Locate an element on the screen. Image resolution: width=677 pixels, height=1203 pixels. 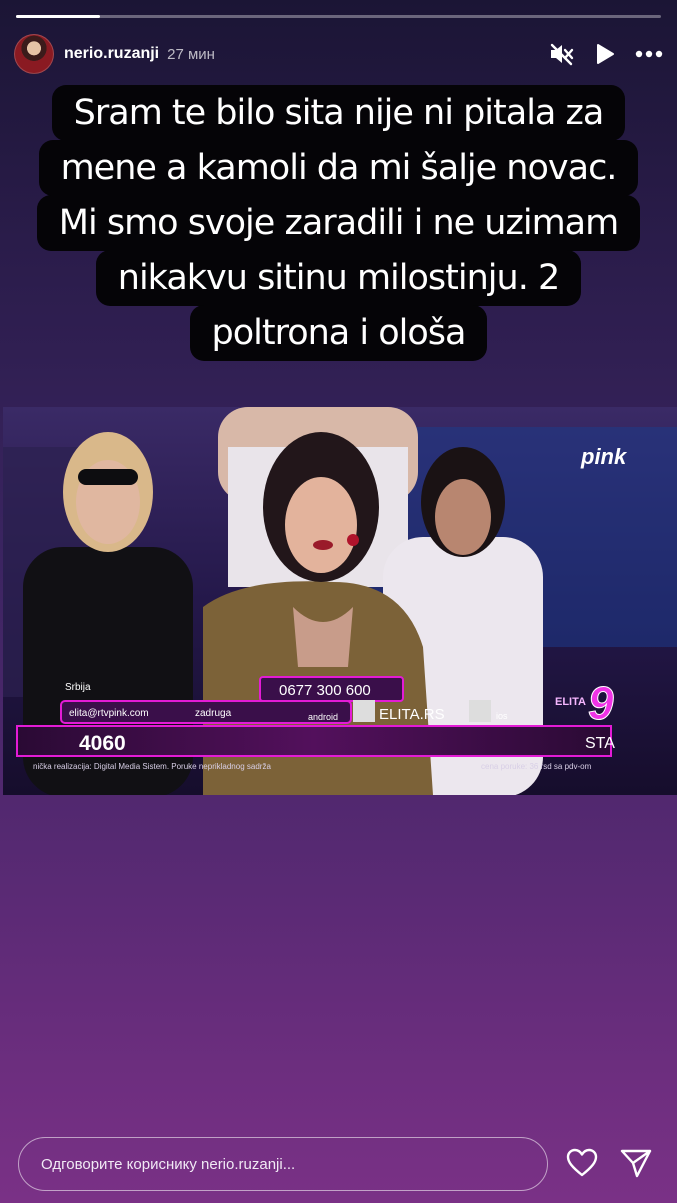
play-icon is located at coordinates (605, 54).